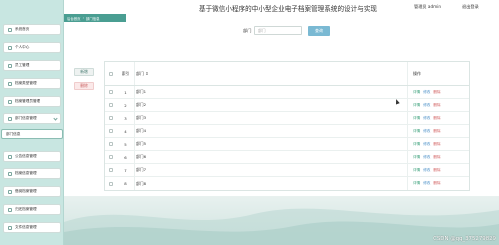 The height and width of the screenshot is (245, 499). I want to click on sidebar-item-label: 个人中心, so click(22, 47).